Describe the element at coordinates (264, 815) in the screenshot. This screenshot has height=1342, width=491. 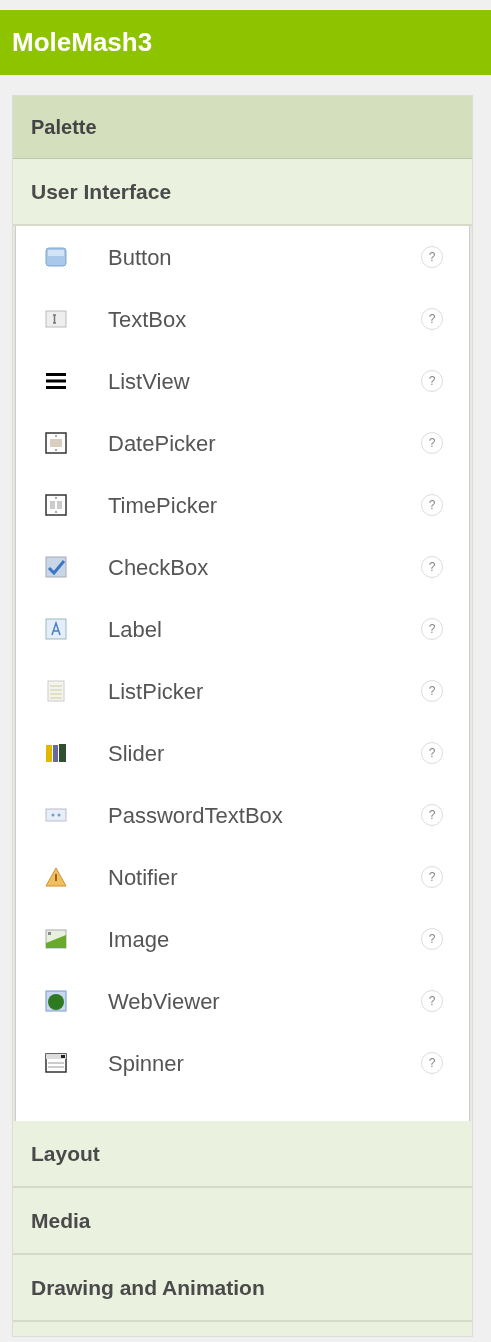
I see `component-item: PasswordTextBox` at that location.